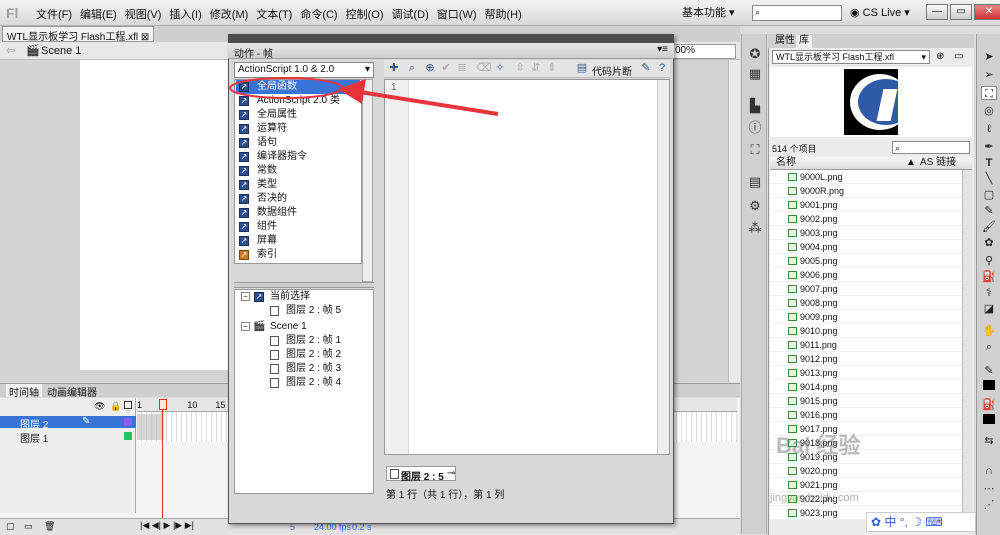  Describe the element at coordinates (298, 241) in the screenshot. I see `toolbox-item: ↗ 屏幕` at that location.